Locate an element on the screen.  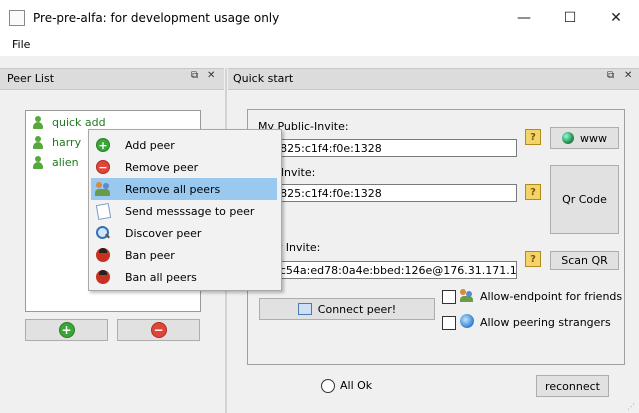
magnifier-icon is located at coordinates (103, 233).